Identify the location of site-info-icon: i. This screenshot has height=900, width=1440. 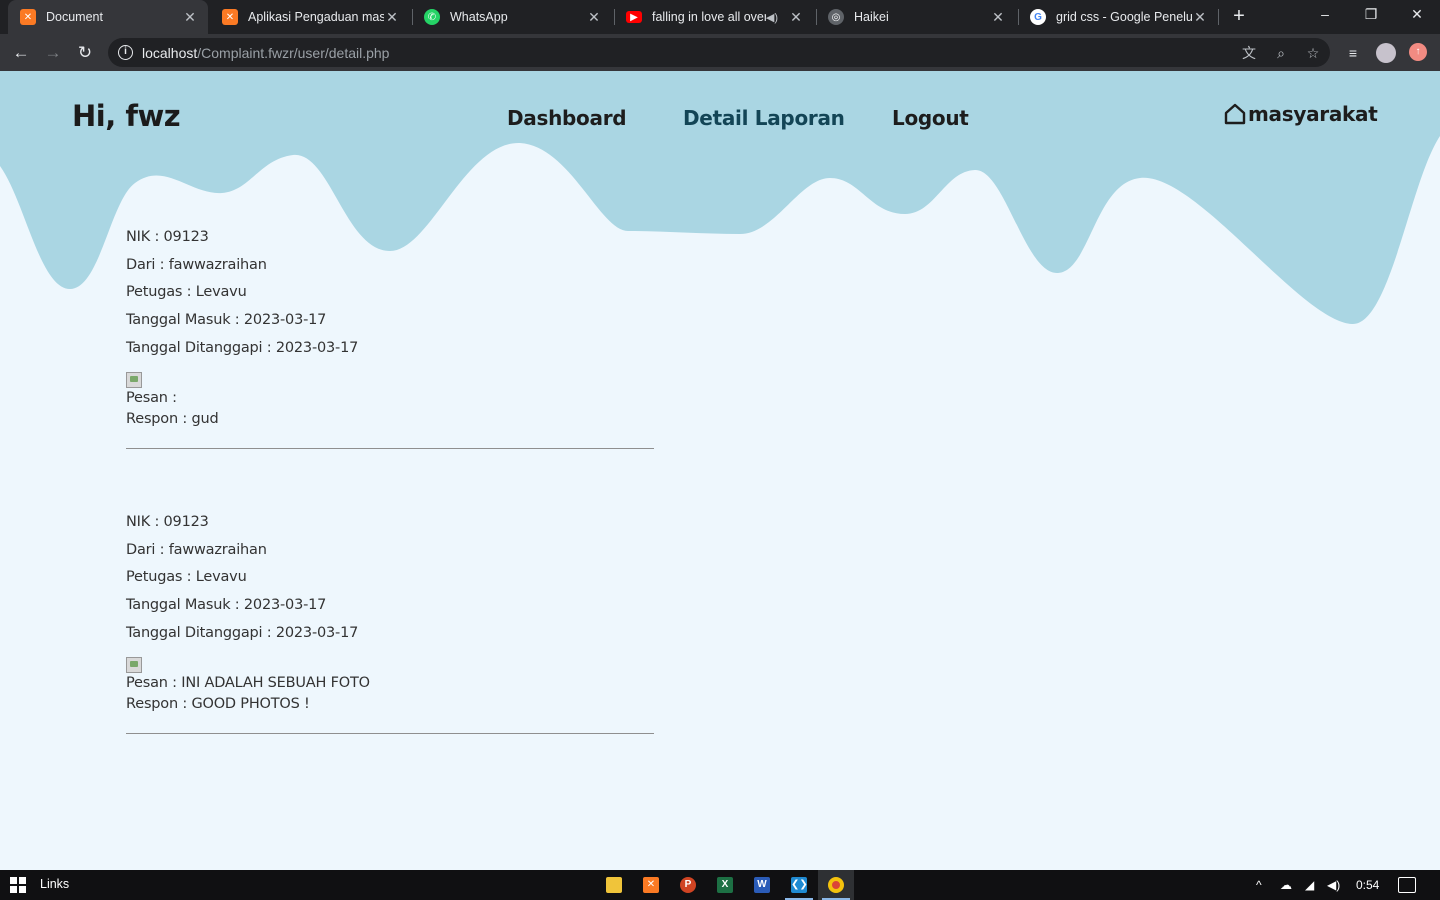
(125, 52).